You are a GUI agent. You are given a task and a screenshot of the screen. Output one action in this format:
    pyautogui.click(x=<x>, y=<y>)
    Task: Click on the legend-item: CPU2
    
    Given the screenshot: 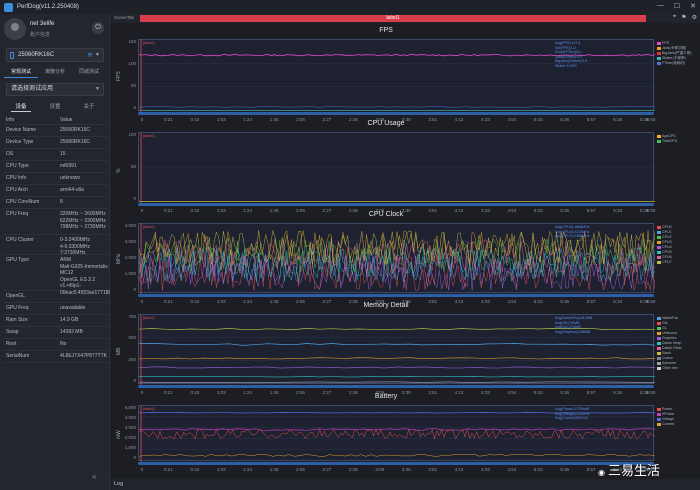 What is the action you would take?
    pyautogui.click(x=664, y=237)
    